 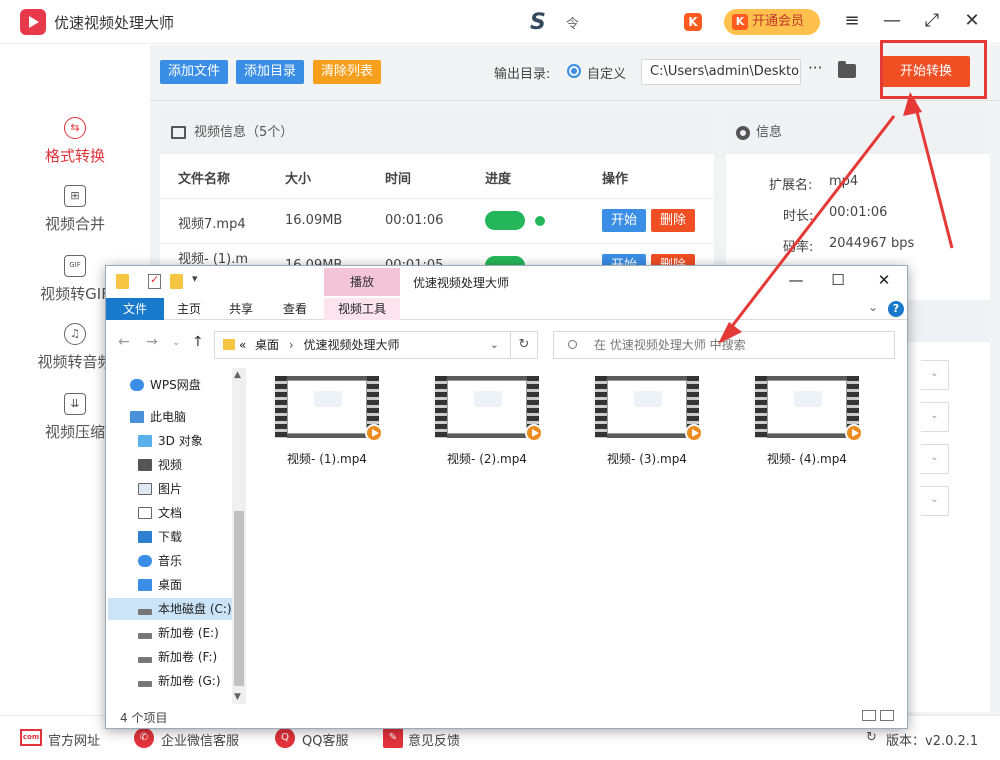 I want to click on close-icon: ✕, so click(x=972, y=20).